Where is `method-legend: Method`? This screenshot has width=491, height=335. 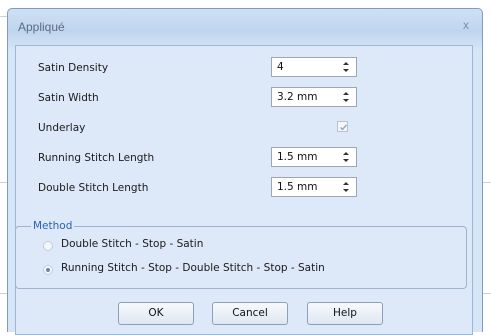 method-legend: Method is located at coordinates (53, 226).